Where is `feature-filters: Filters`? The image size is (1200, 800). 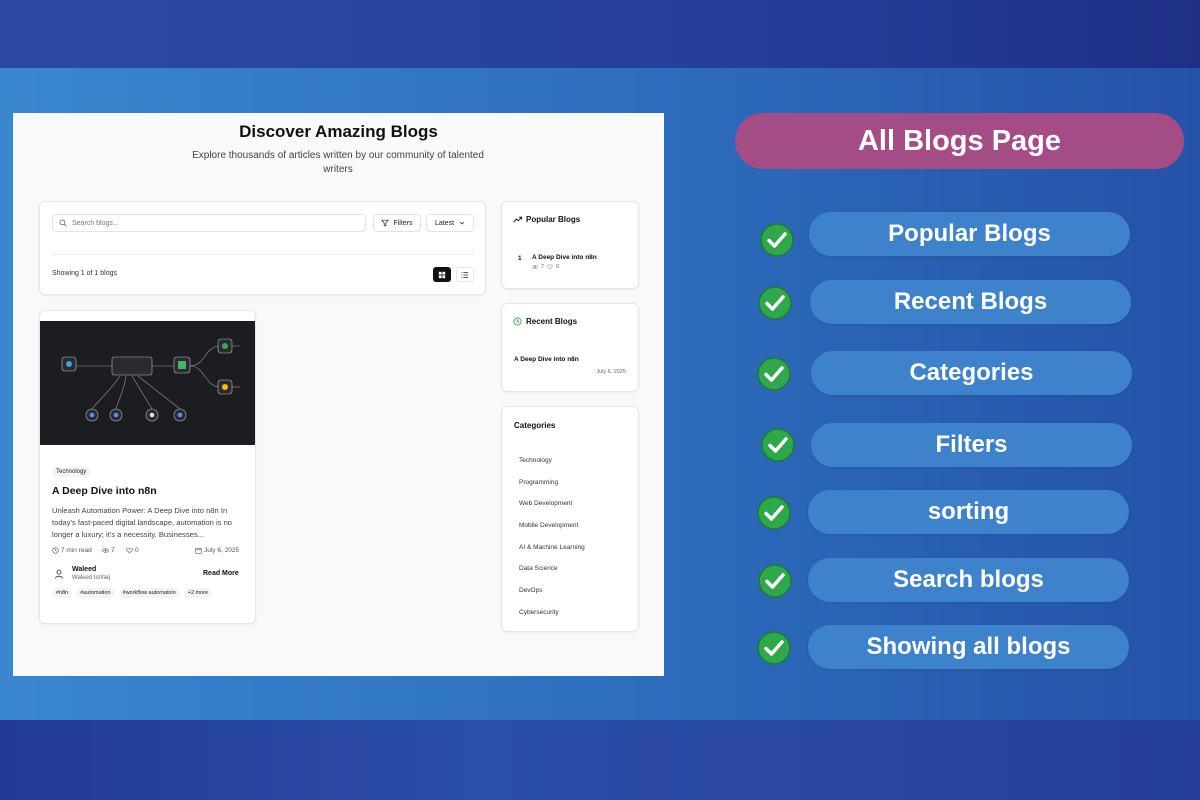
feature-filters: Filters is located at coordinates (971, 445).